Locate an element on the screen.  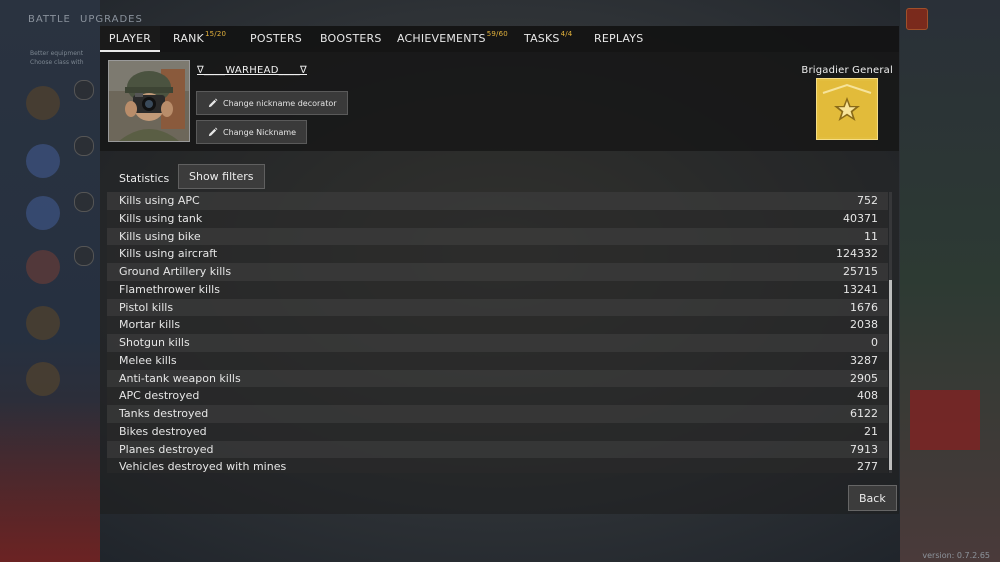
statistic-value: 3287 is located at coordinates (864, 360).